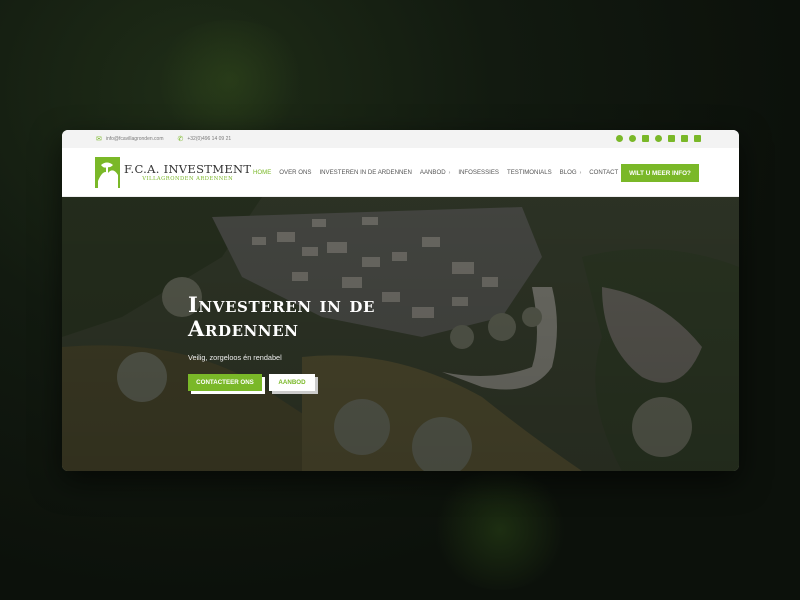 Image resolution: width=800 pixels, height=600 pixels. I want to click on google-icon, so click(619, 138).